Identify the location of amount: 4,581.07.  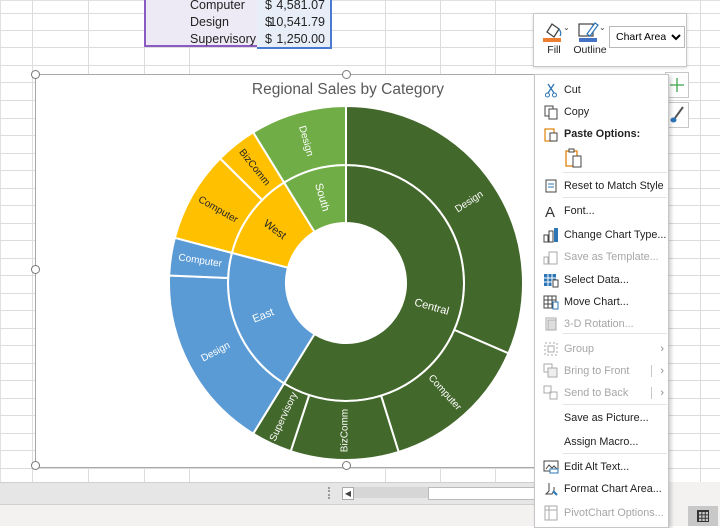
(300, 6).